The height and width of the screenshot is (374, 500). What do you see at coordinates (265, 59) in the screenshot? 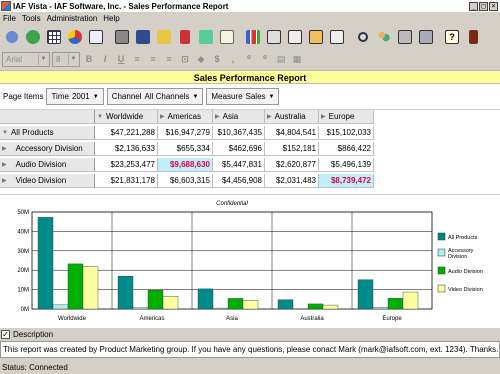
I see `decimal-decrease-icon: ⁰` at bounding box center [265, 59].